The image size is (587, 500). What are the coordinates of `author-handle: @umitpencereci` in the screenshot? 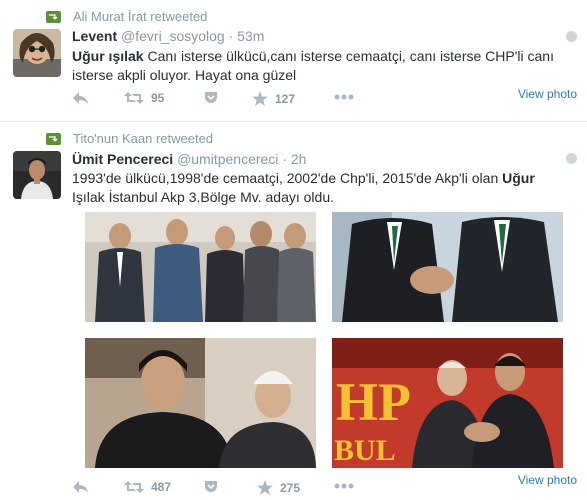 It's located at (227, 159).